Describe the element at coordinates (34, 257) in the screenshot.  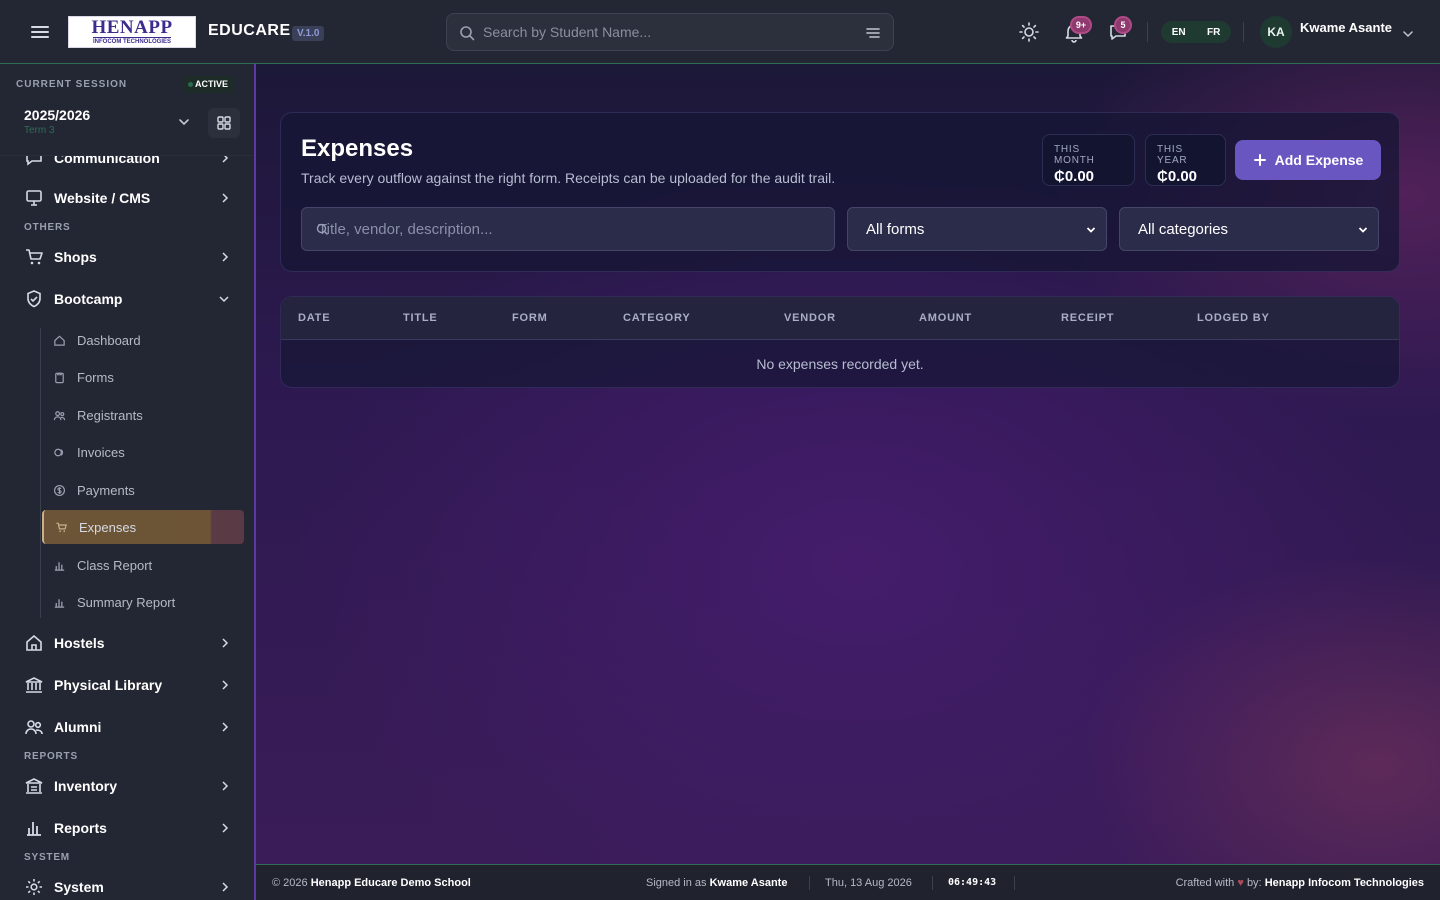
I see `cart-icon` at that location.